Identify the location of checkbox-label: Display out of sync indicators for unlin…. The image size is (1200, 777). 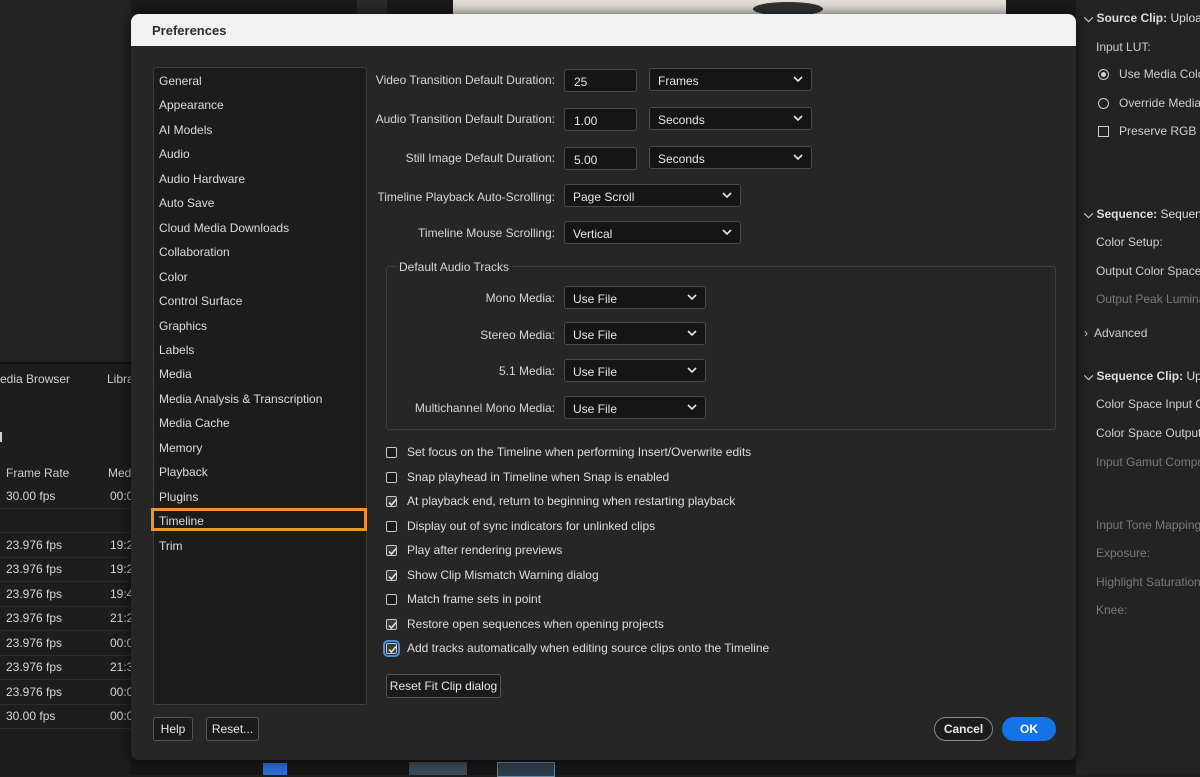
(531, 525).